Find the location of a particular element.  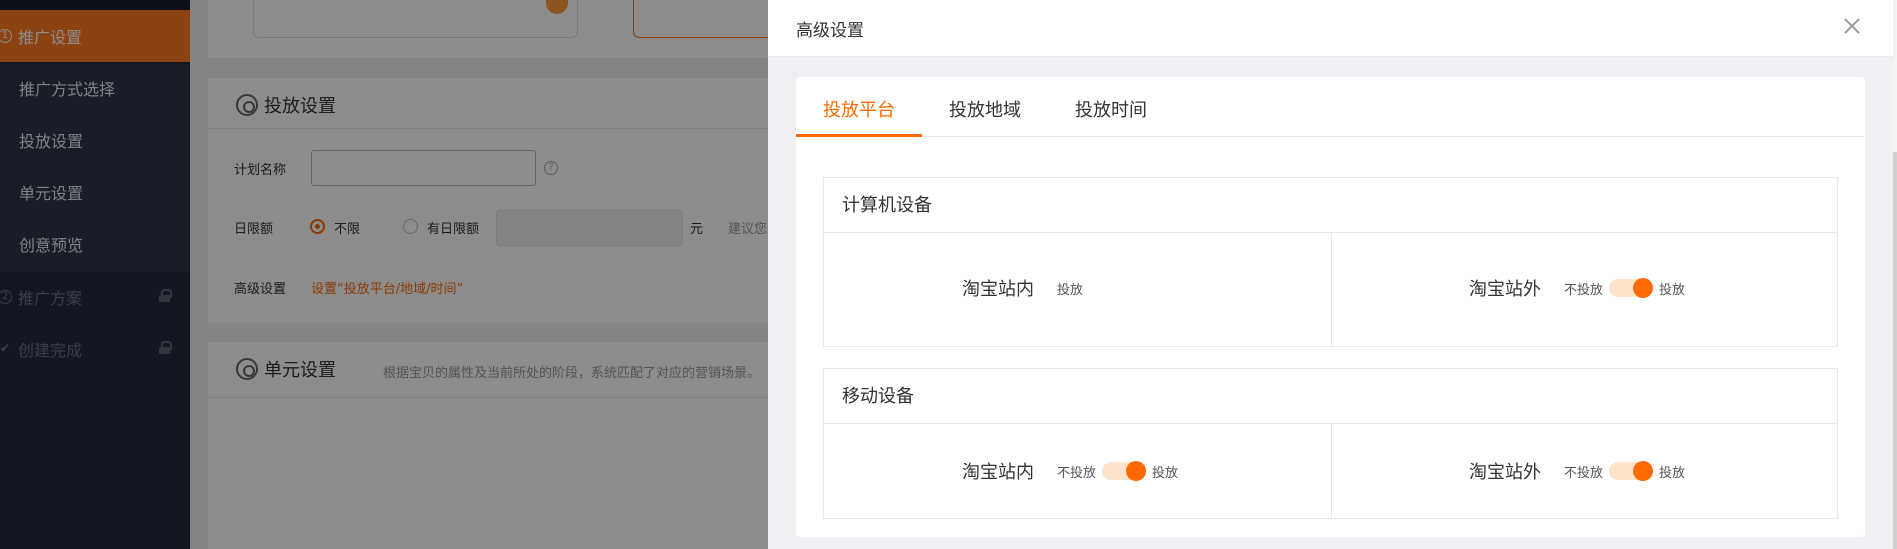

mobile-taobao-external: 淘宝站外 不投放 投放 is located at coordinates (1577, 472).